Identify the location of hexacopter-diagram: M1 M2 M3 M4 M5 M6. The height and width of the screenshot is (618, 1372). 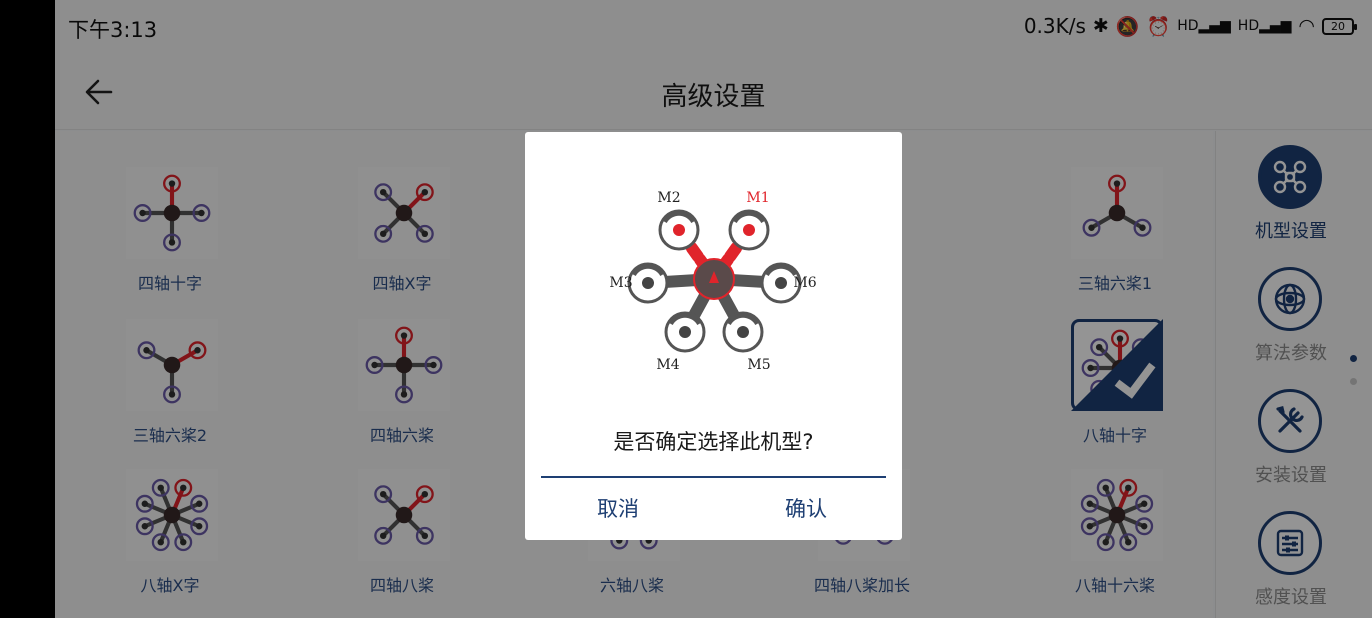
(712, 281).